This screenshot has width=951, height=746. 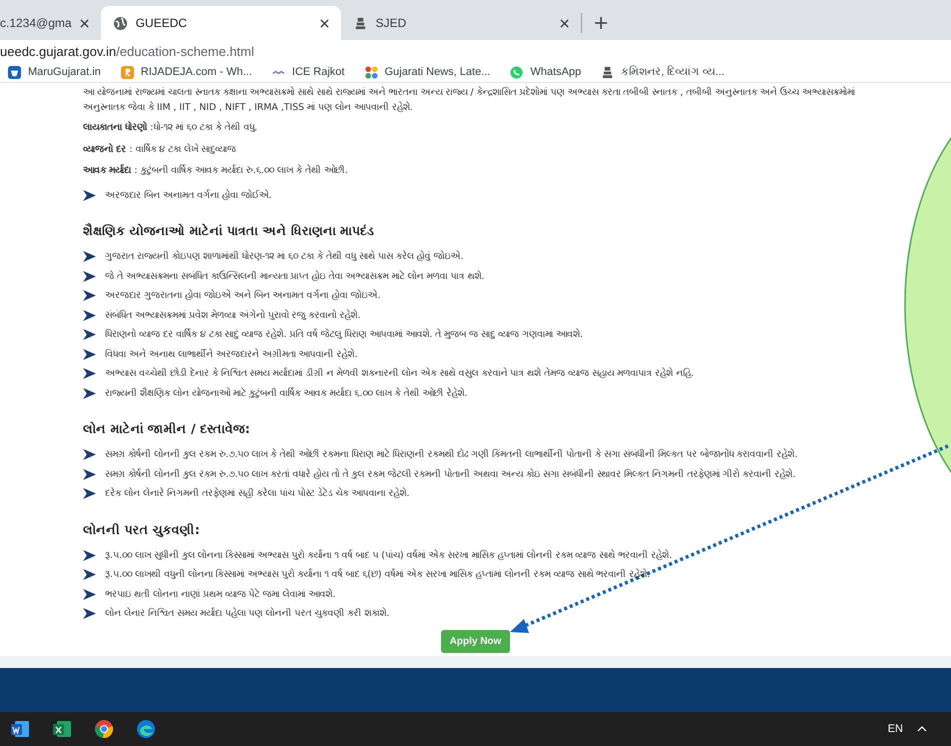 I want to click on list-item-text: ગુજરાત રાજ્યની કોઇપણ શાળામાંથી ધોરણ-૧૨ માં ૬૦ ટકા કે તેથી વધુ સાથે પાસ કરેલ હોવું જોઇએ., so click(x=284, y=256).